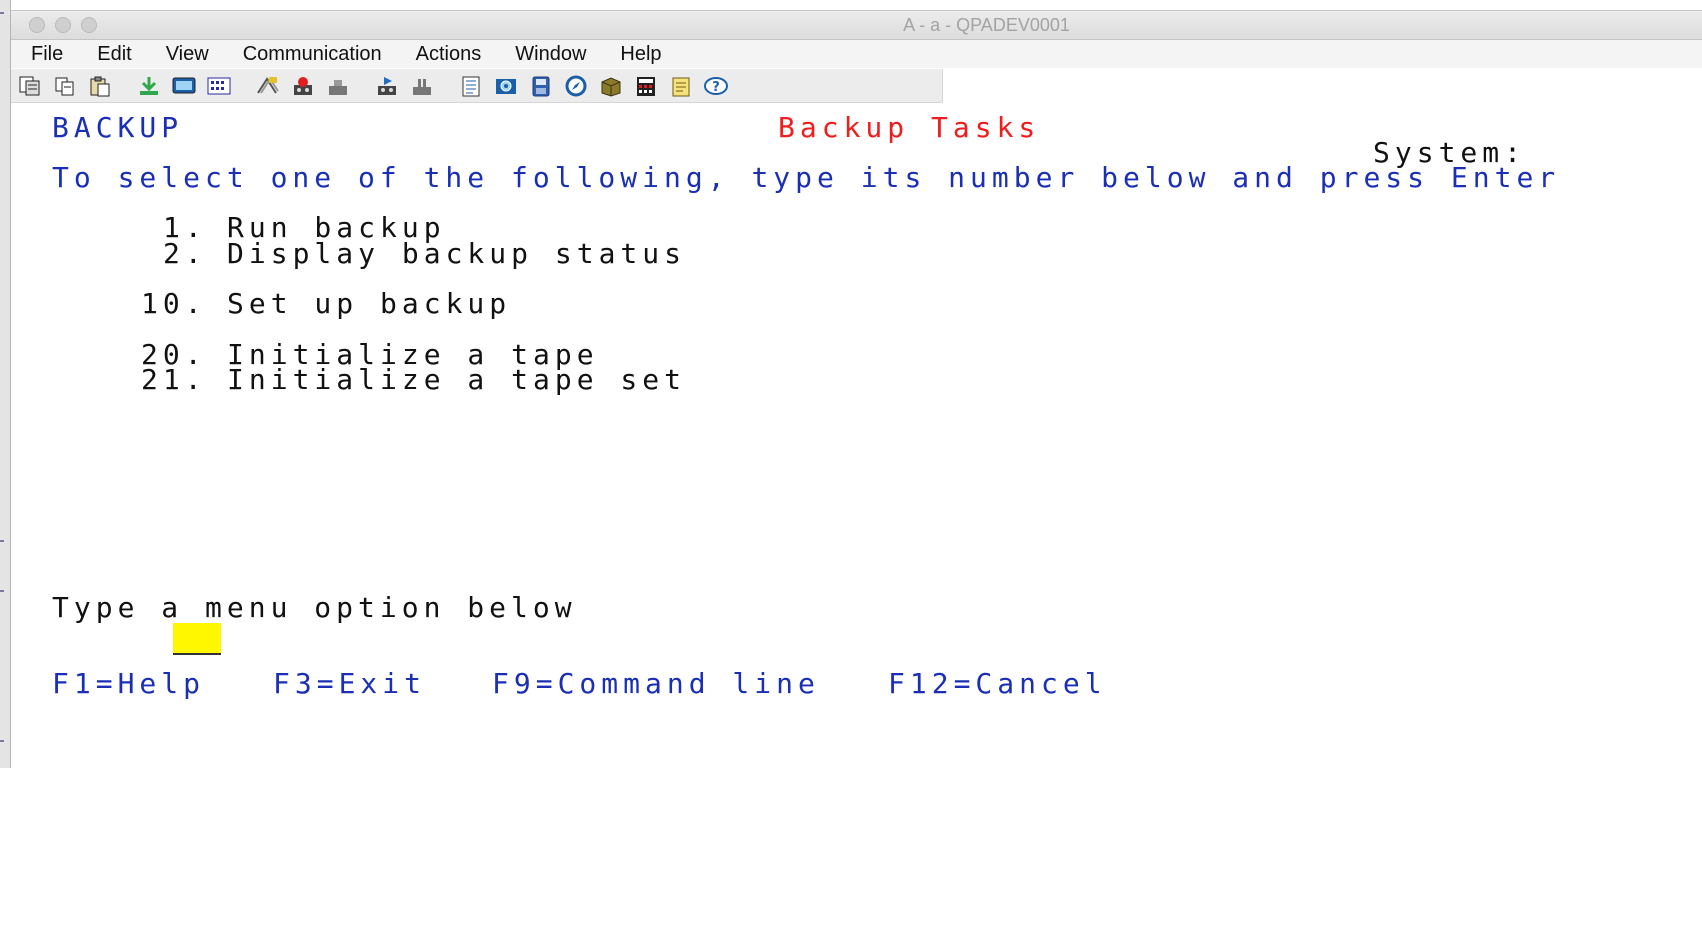  What do you see at coordinates (303, 86) in the screenshot?
I see `record-macro-icon` at bounding box center [303, 86].